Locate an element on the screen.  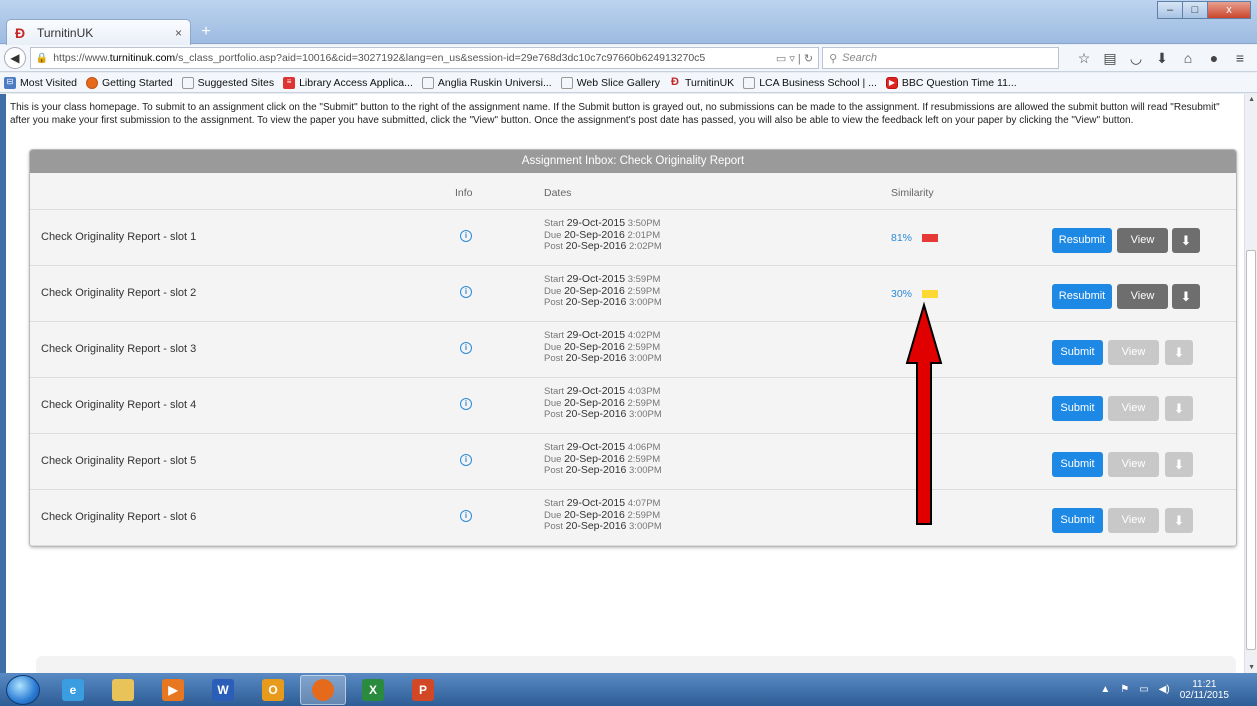
scrollbar-thumb is located at coordinates (1251, 450).